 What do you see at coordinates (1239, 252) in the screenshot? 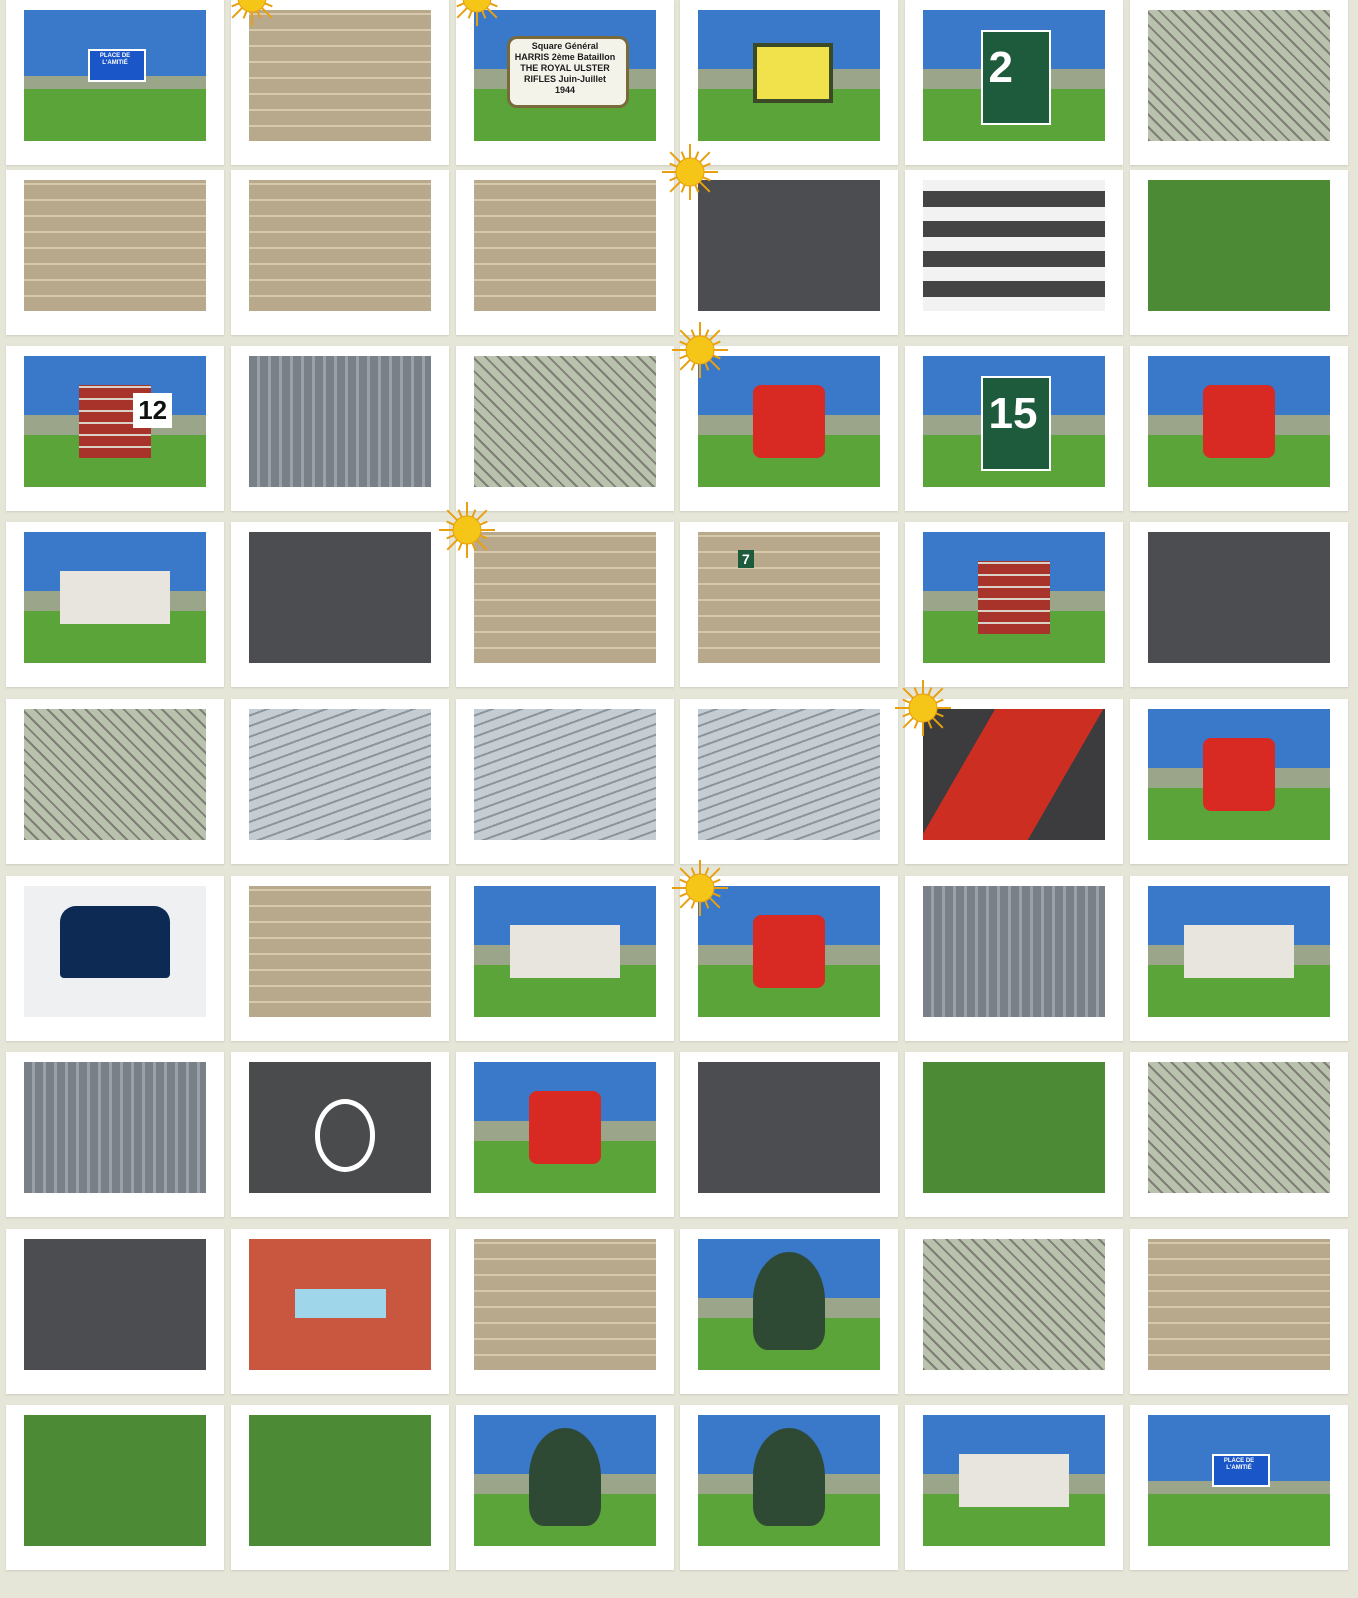
I see `photo-card-green-barrier` at bounding box center [1239, 252].